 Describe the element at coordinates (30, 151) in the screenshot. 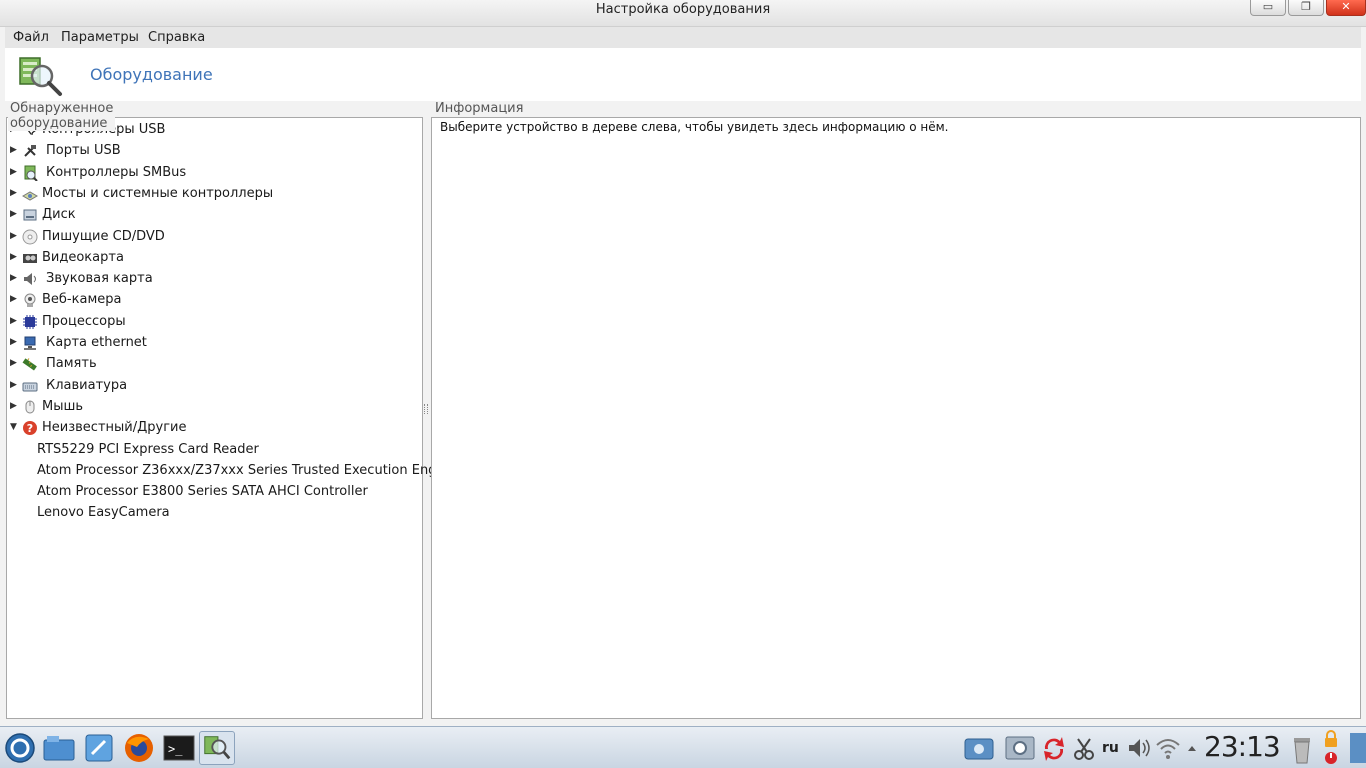

I see `usb-port-icon` at that location.